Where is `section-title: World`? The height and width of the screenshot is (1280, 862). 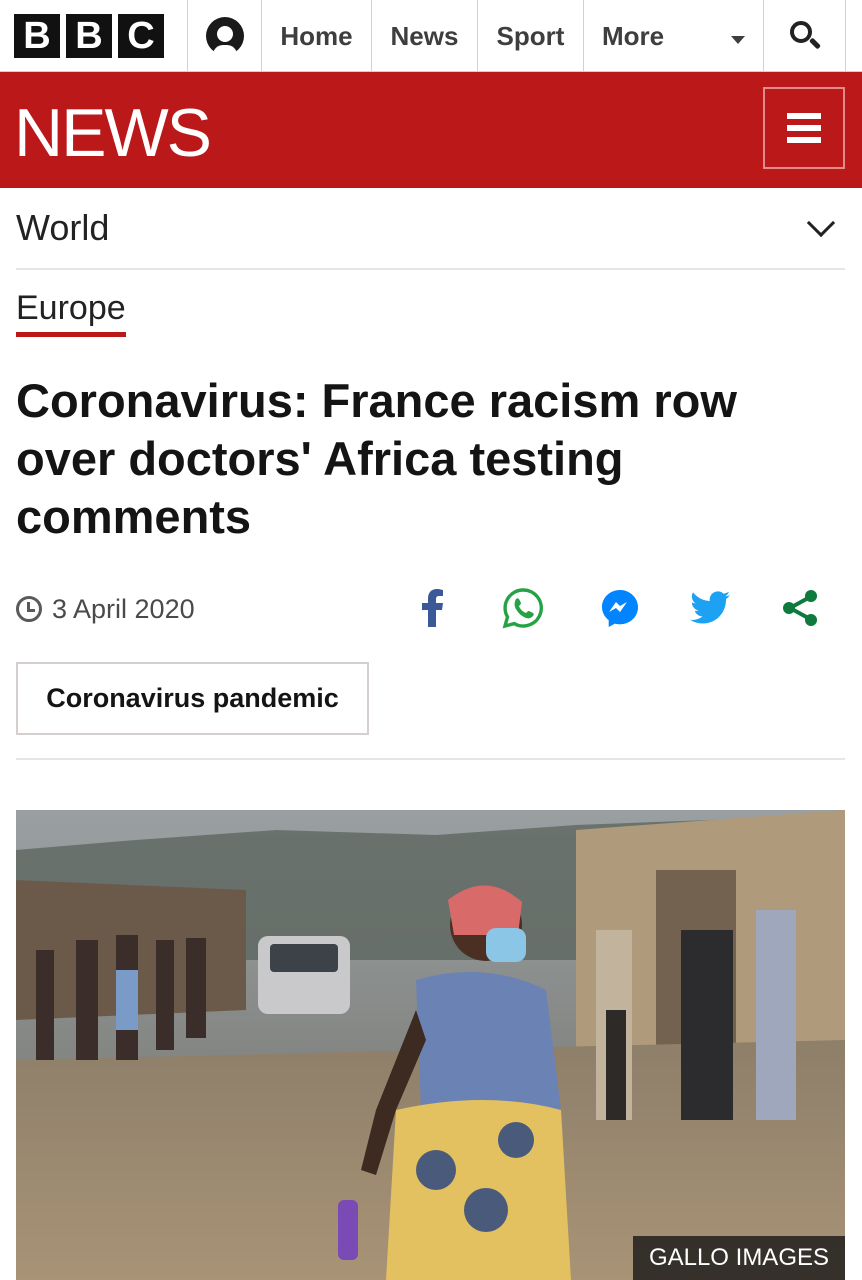
section-title: World is located at coordinates (63, 227).